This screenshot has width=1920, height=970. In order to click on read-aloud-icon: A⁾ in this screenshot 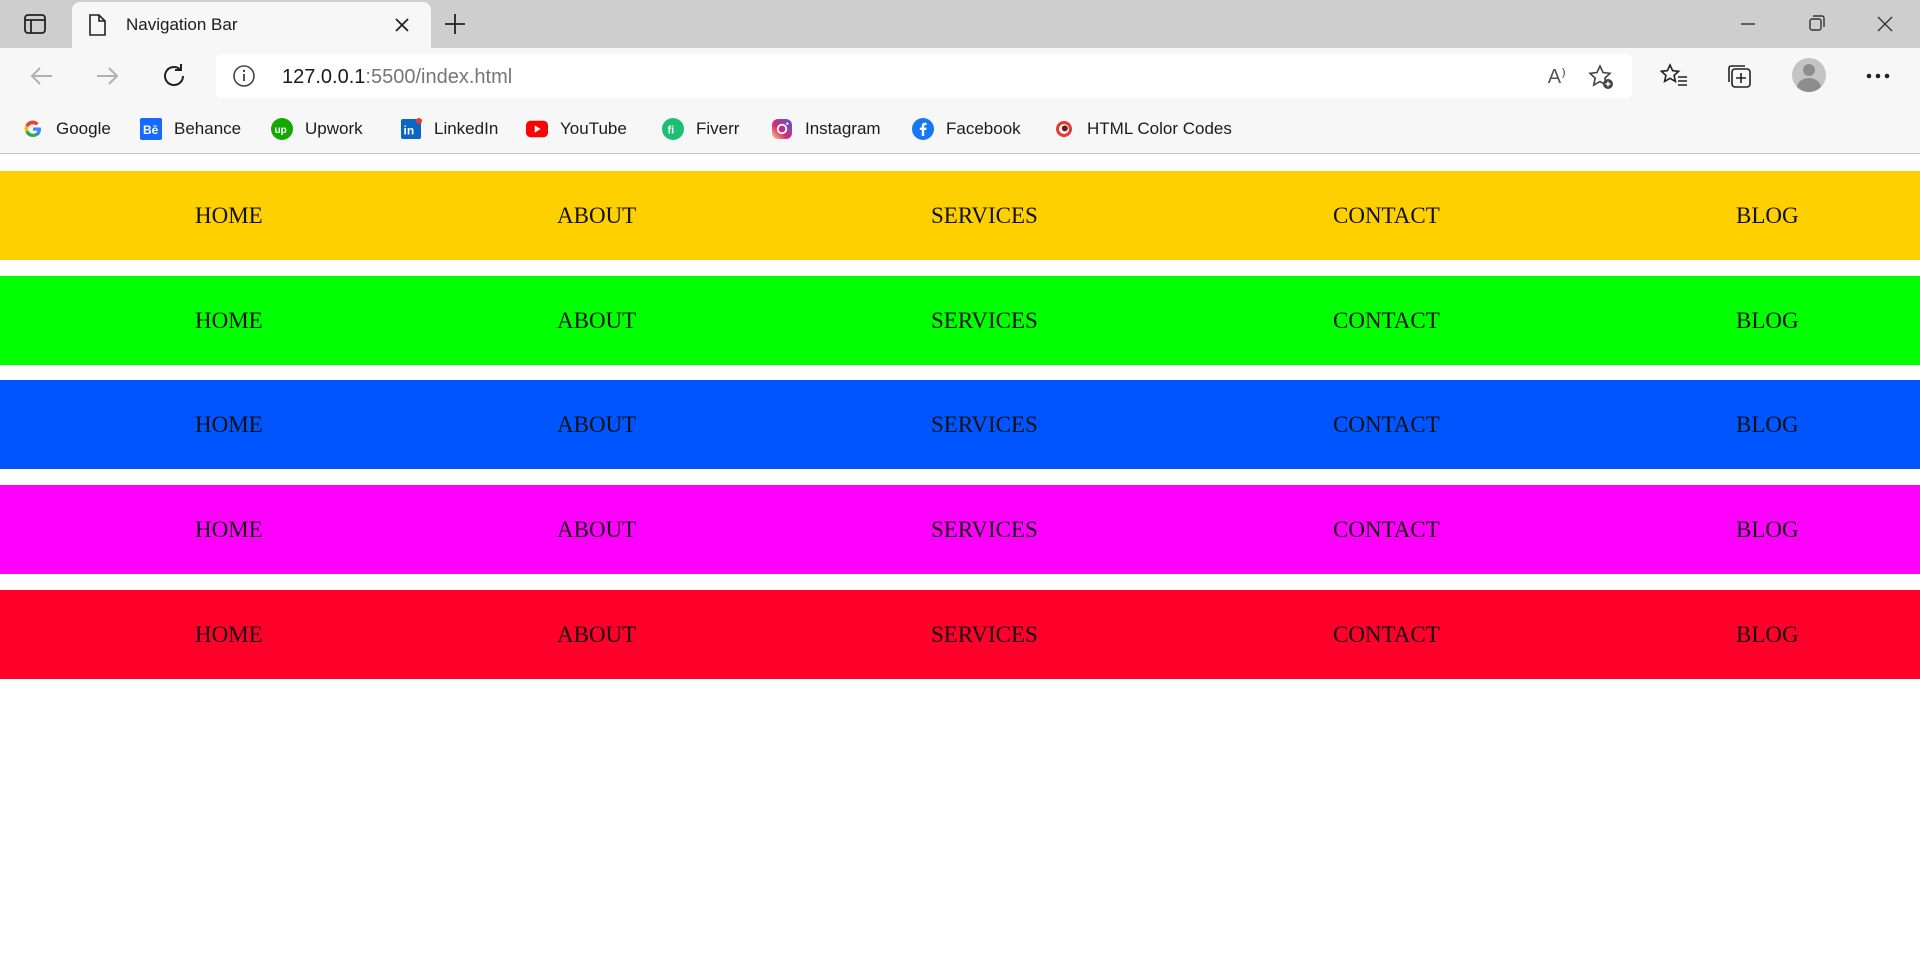, I will do `click(1557, 76)`.